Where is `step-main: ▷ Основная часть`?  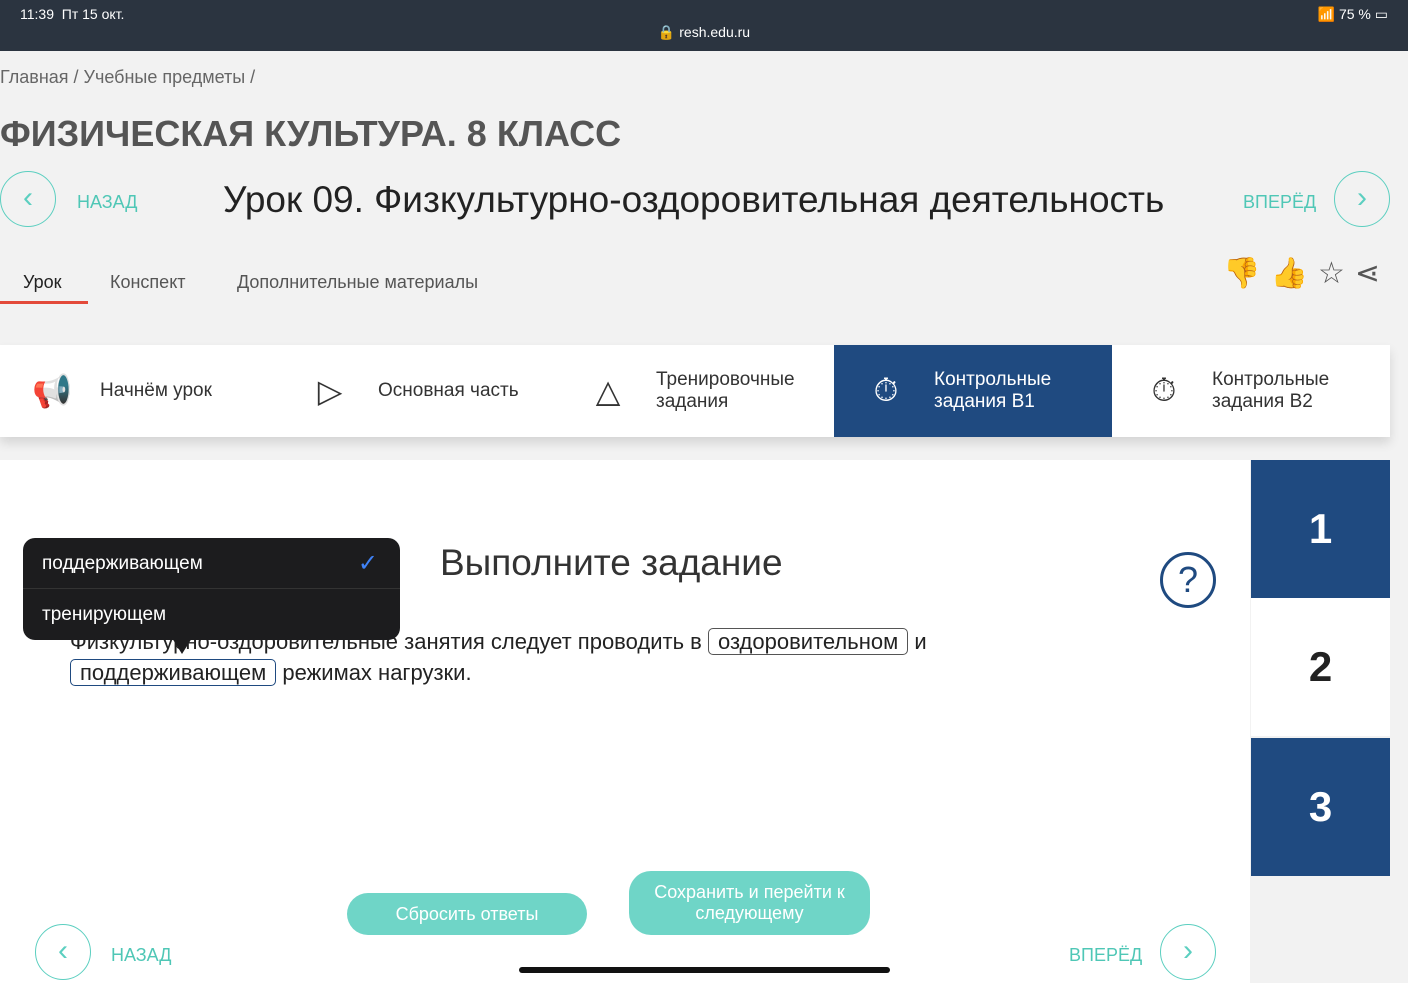
step-main: ▷ Основная часть is located at coordinates (417, 391).